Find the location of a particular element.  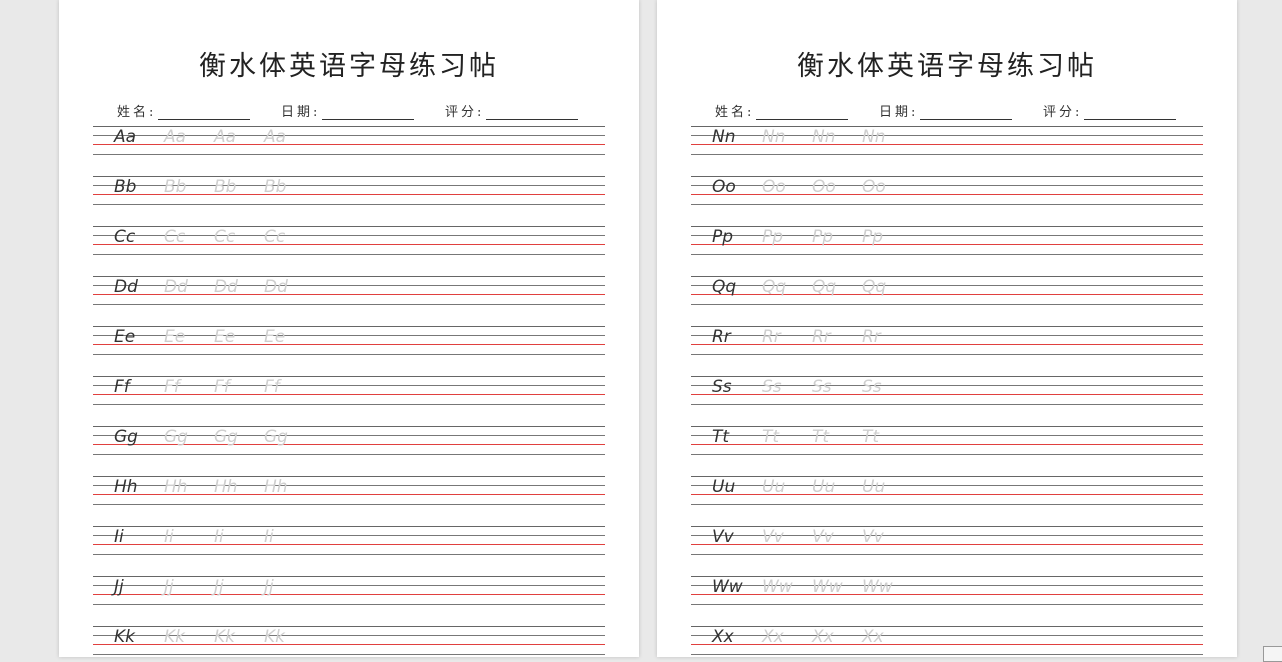

trace-letter: Aa is located at coordinates (225, 137).